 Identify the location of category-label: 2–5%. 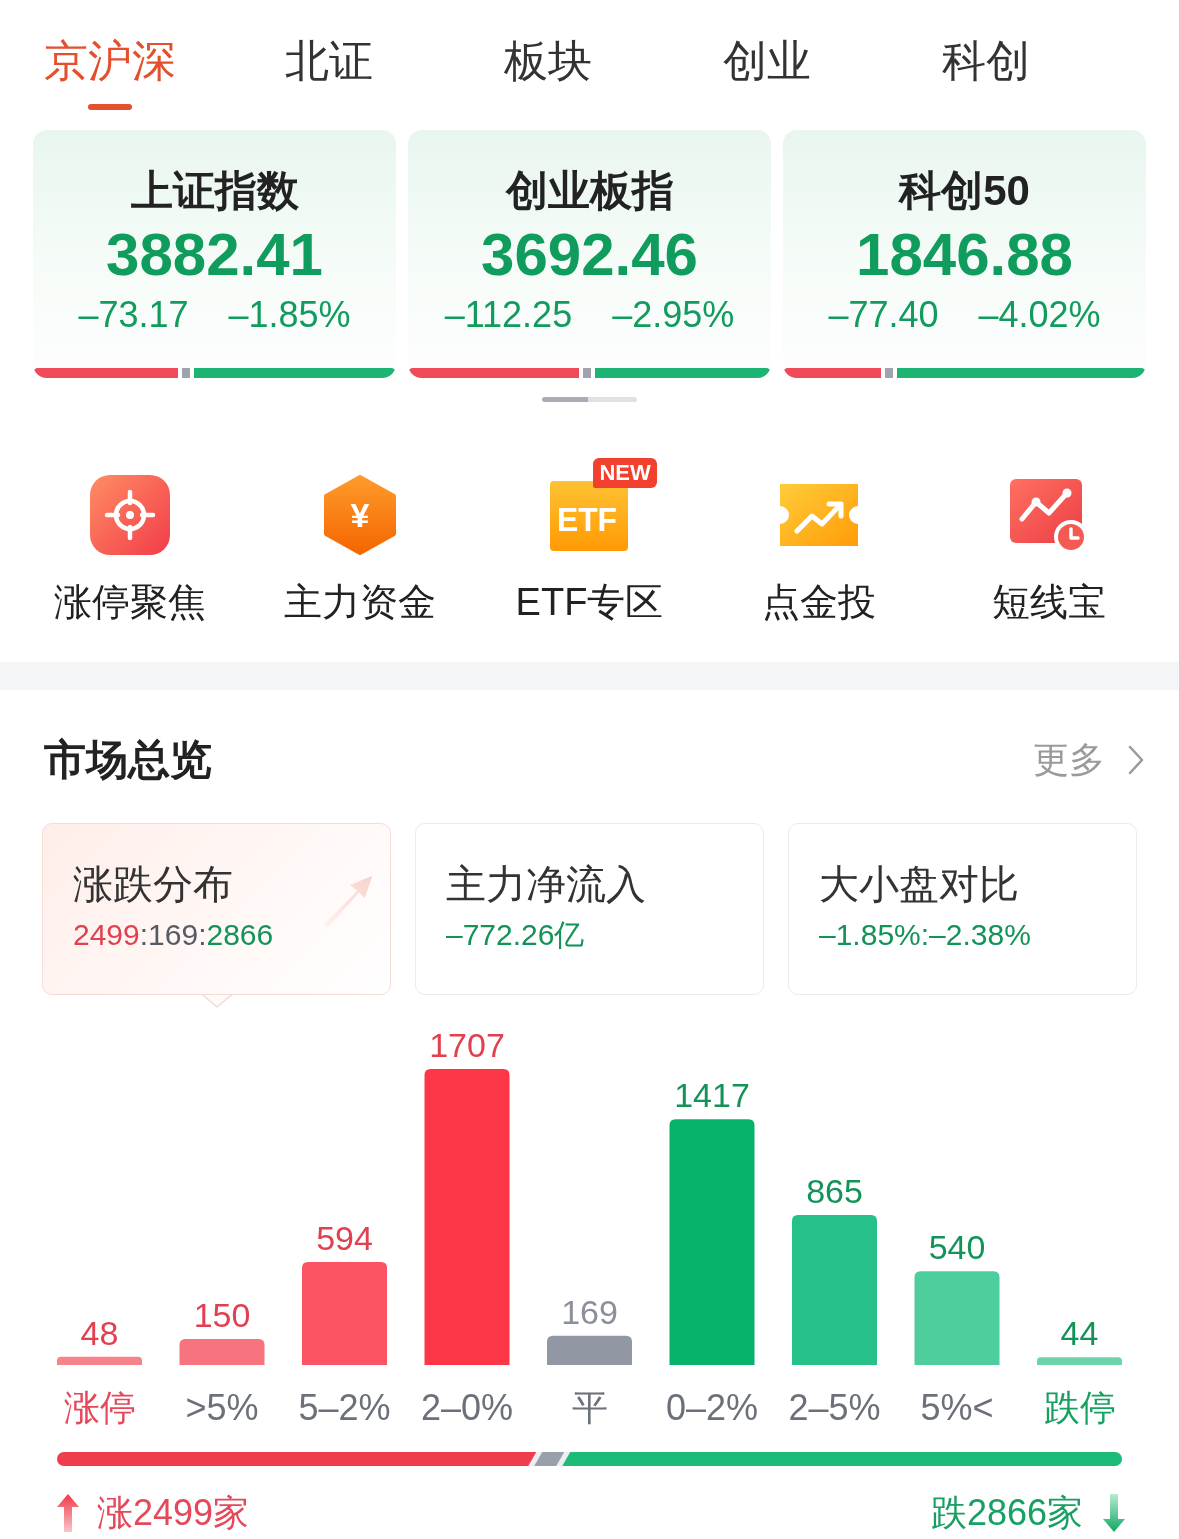
(834, 1407).